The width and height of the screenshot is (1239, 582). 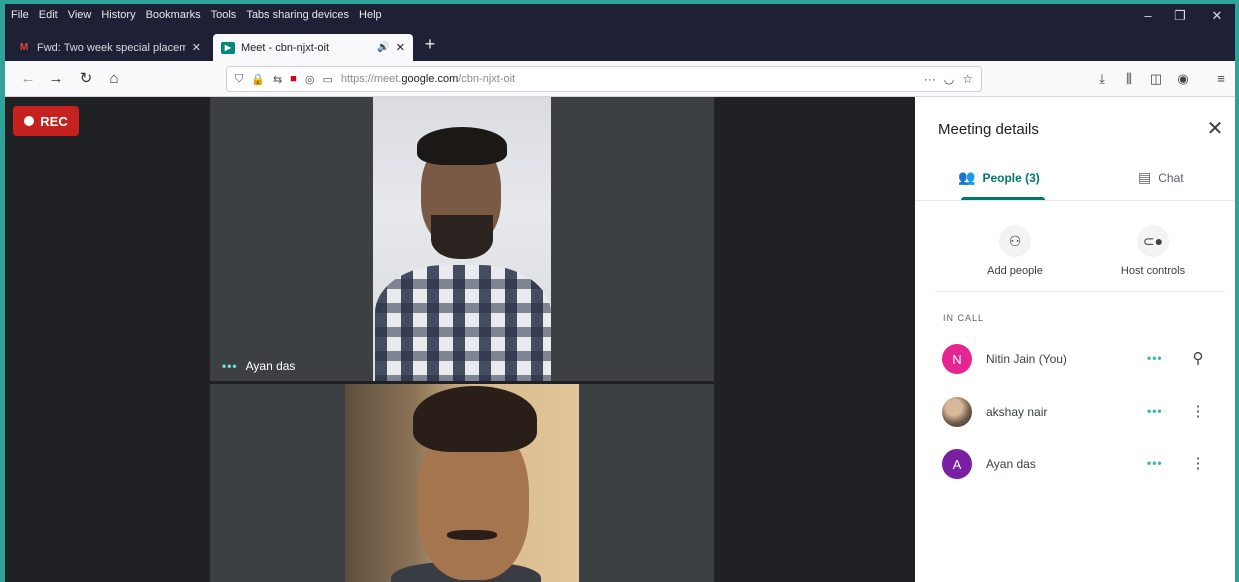 What do you see at coordinates (1129, 79) in the screenshot?
I see `library-icon: ⫼` at bounding box center [1129, 79].